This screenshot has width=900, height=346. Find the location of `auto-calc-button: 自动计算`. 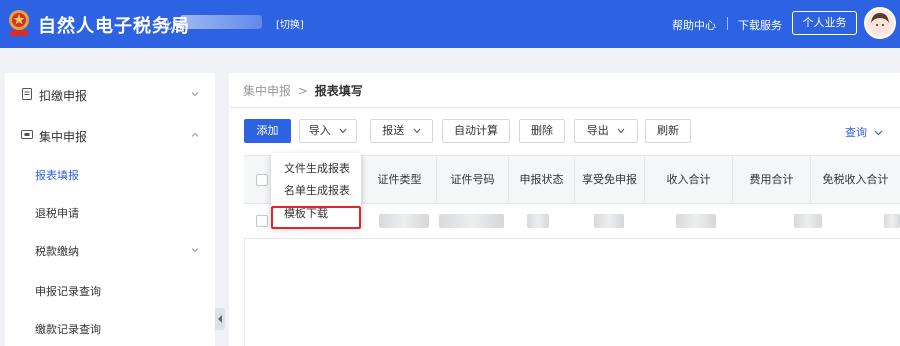

auto-calc-button: 自动计算 is located at coordinates (476, 131).